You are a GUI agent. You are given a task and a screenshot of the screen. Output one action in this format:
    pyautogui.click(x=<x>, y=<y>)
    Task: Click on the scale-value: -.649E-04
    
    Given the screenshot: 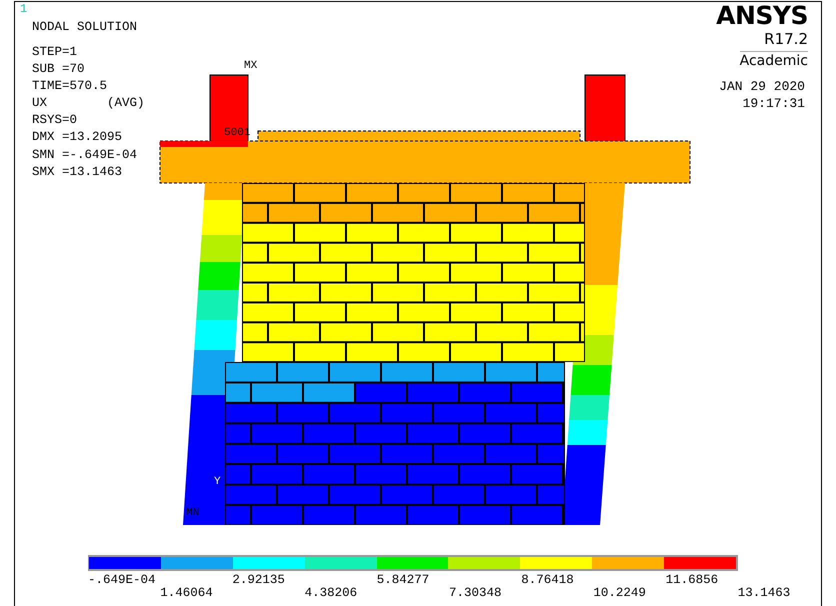 What is the action you would take?
    pyautogui.click(x=122, y=580)
    